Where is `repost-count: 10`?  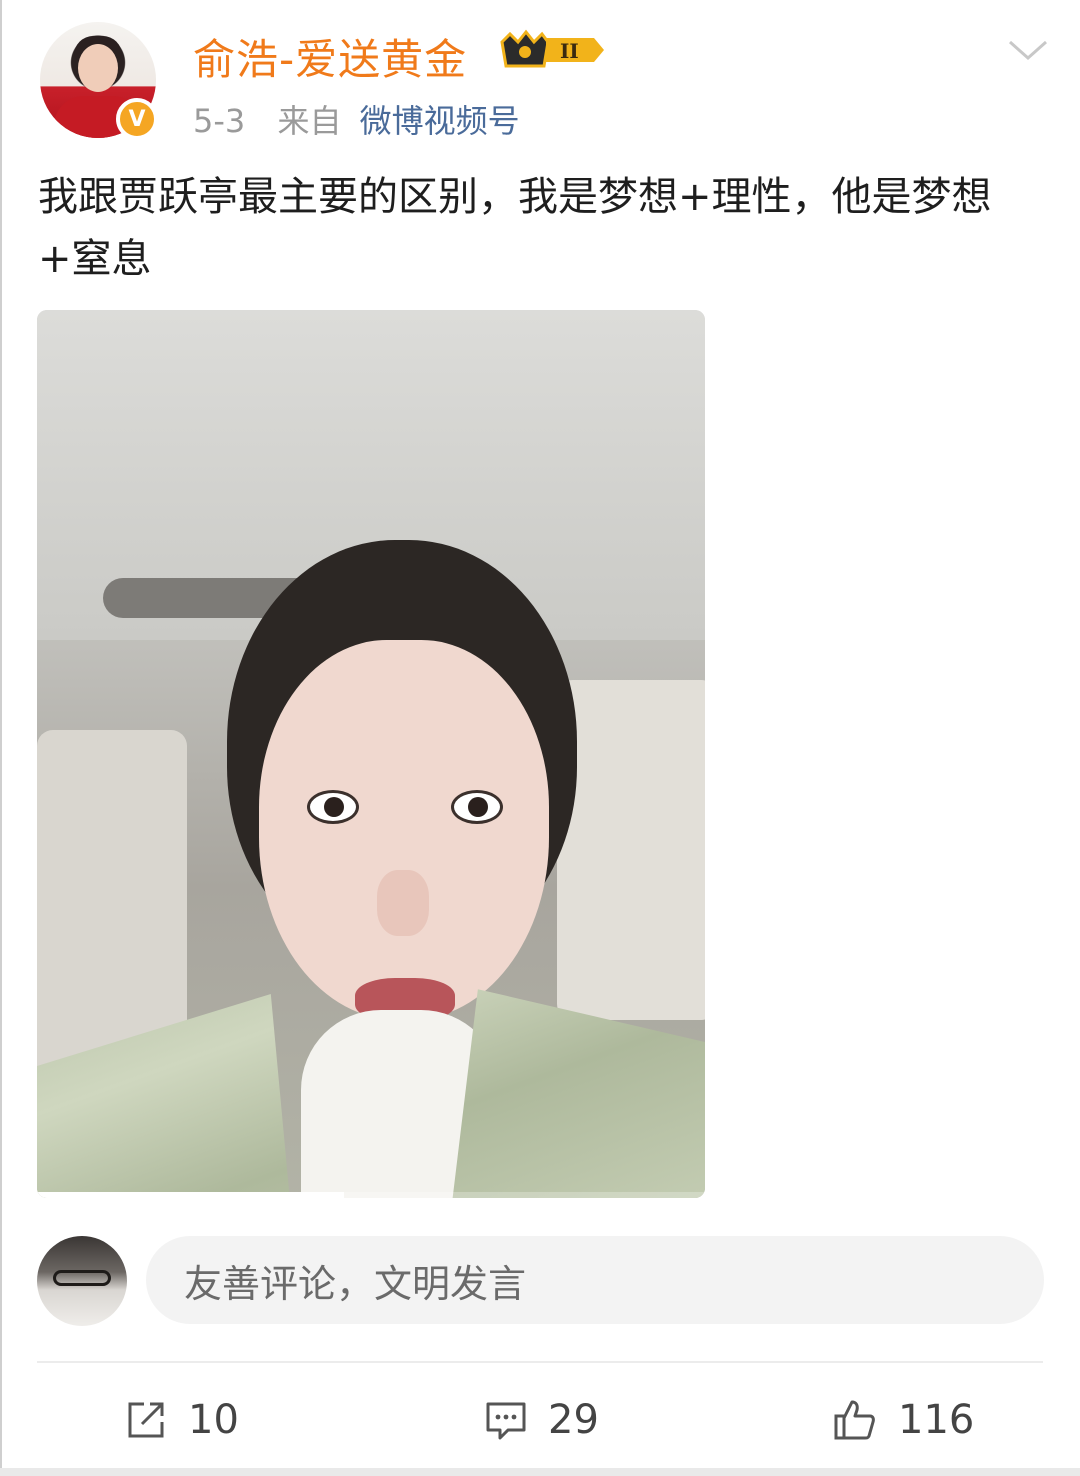 repost-count: 10 is located at coordinates (213, 1420).